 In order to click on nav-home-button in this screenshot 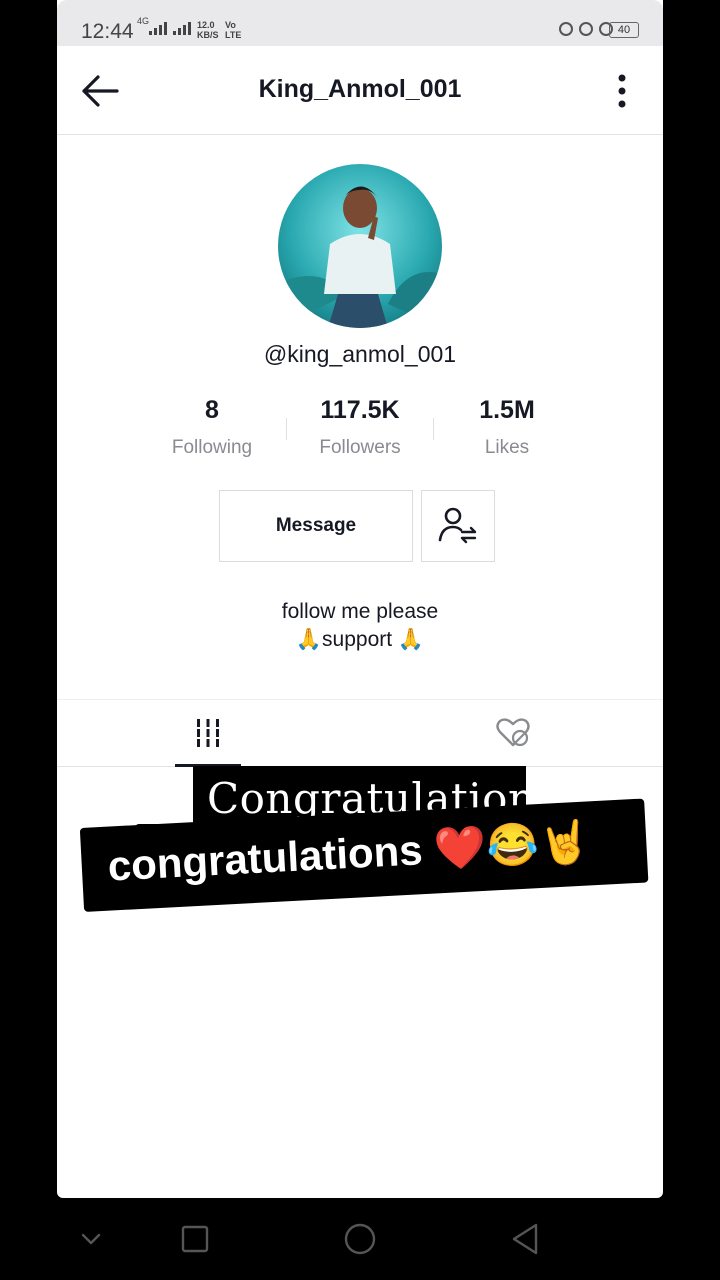, I will do `click(360, 1241)`.